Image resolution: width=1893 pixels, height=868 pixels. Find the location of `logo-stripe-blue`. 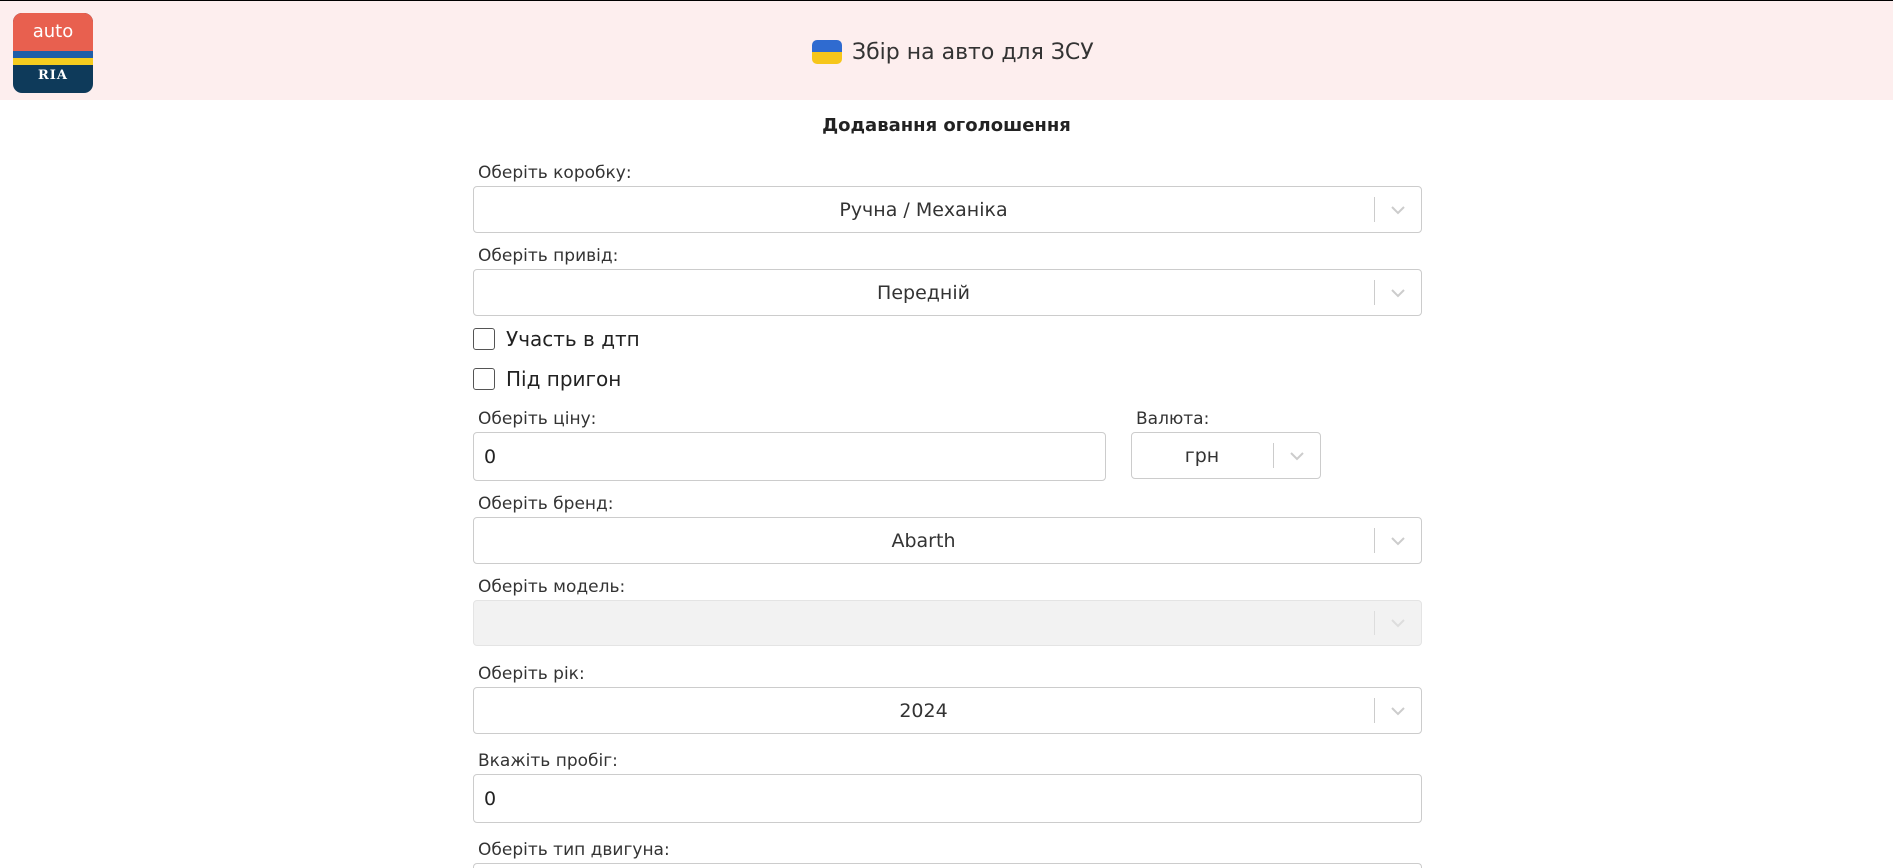

logo-stripe-blue is located at coordinates (53, 54).